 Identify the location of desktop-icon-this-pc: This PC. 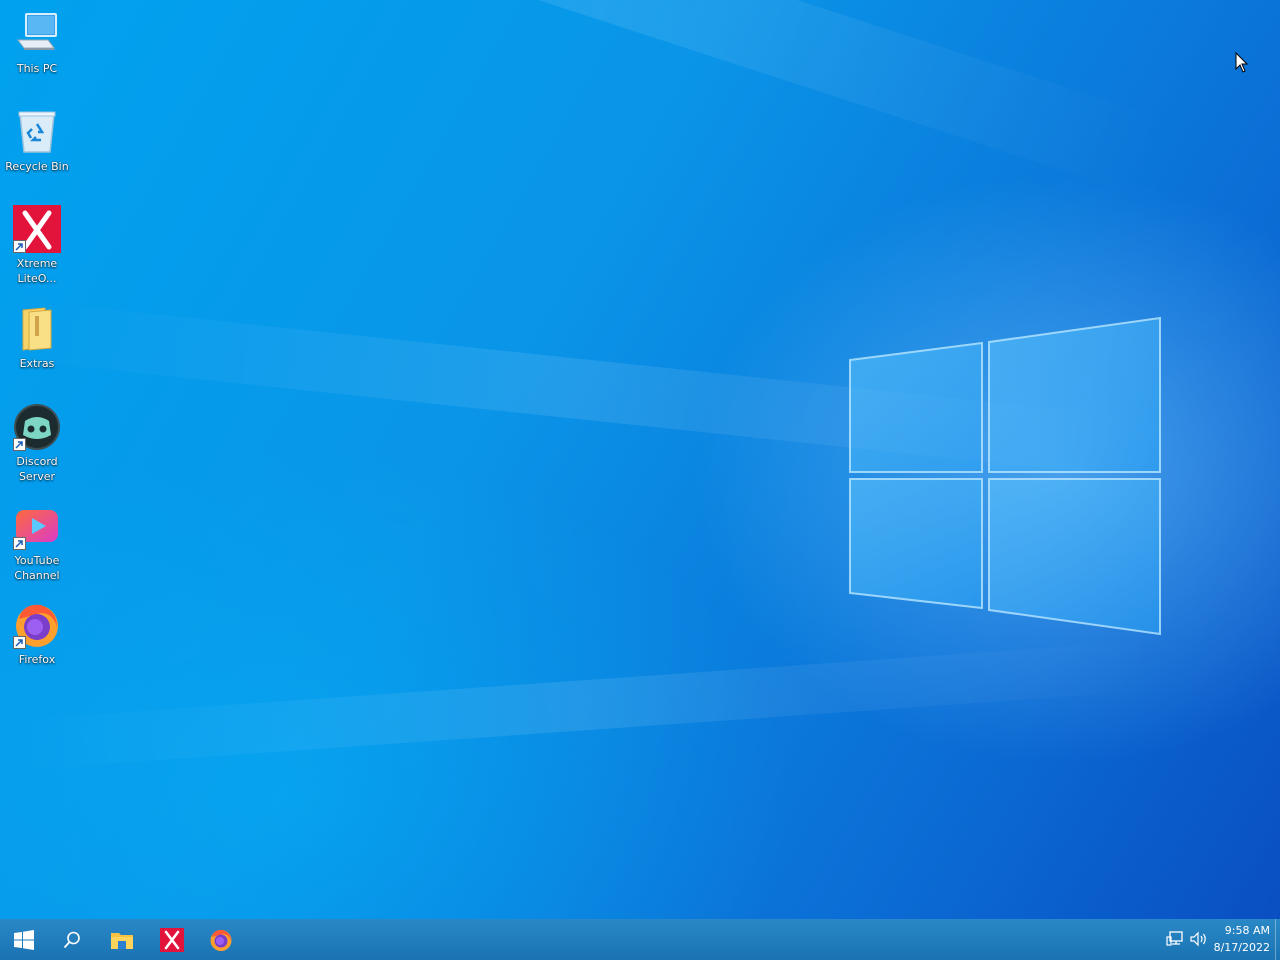
(37, 43).